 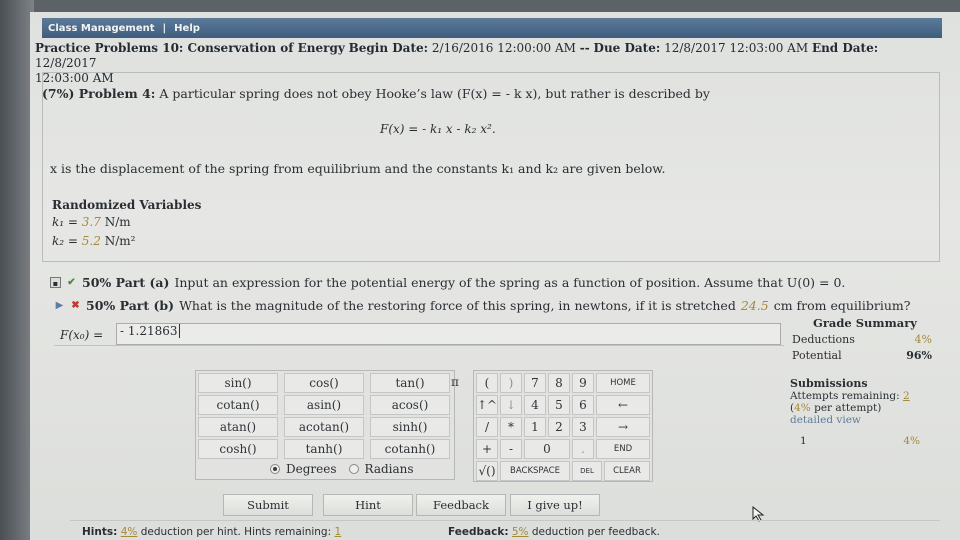 What do you see at coordinates (324, 449) in the screenshot?
I see `key-tanh: tanh()` at bounding box center [324, 449].